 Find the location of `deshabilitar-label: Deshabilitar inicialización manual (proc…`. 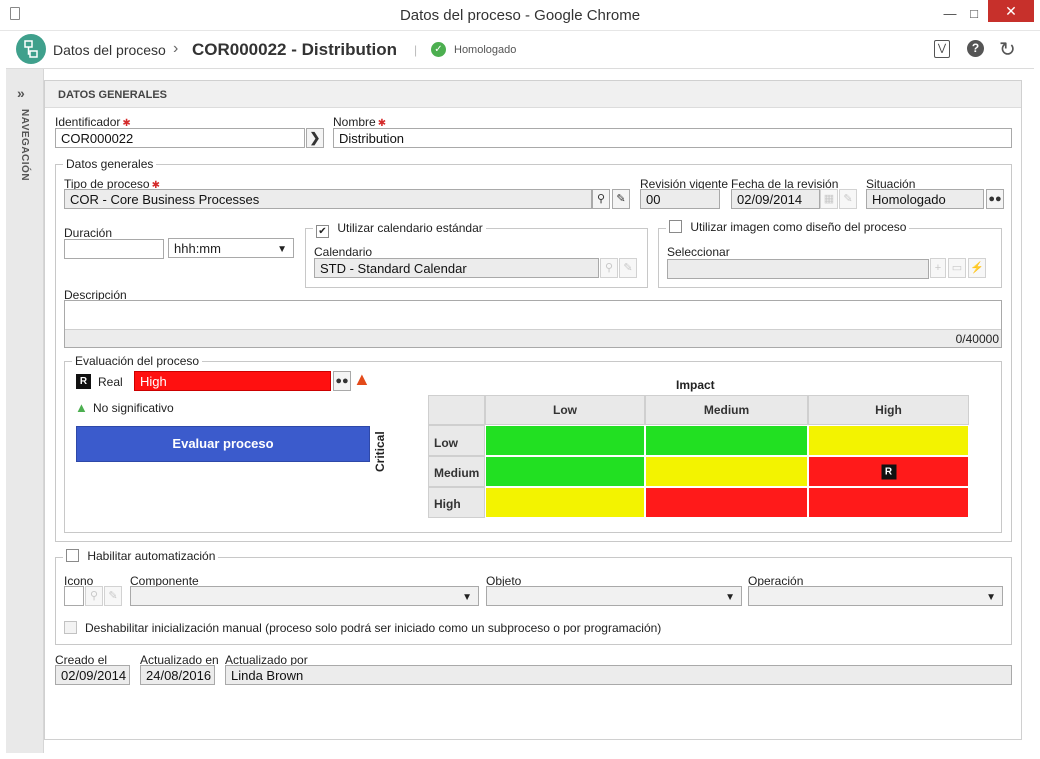

deshabilitar-label: Deshabilitar inicialización manual (proc… is located at coordinates (373, 628).